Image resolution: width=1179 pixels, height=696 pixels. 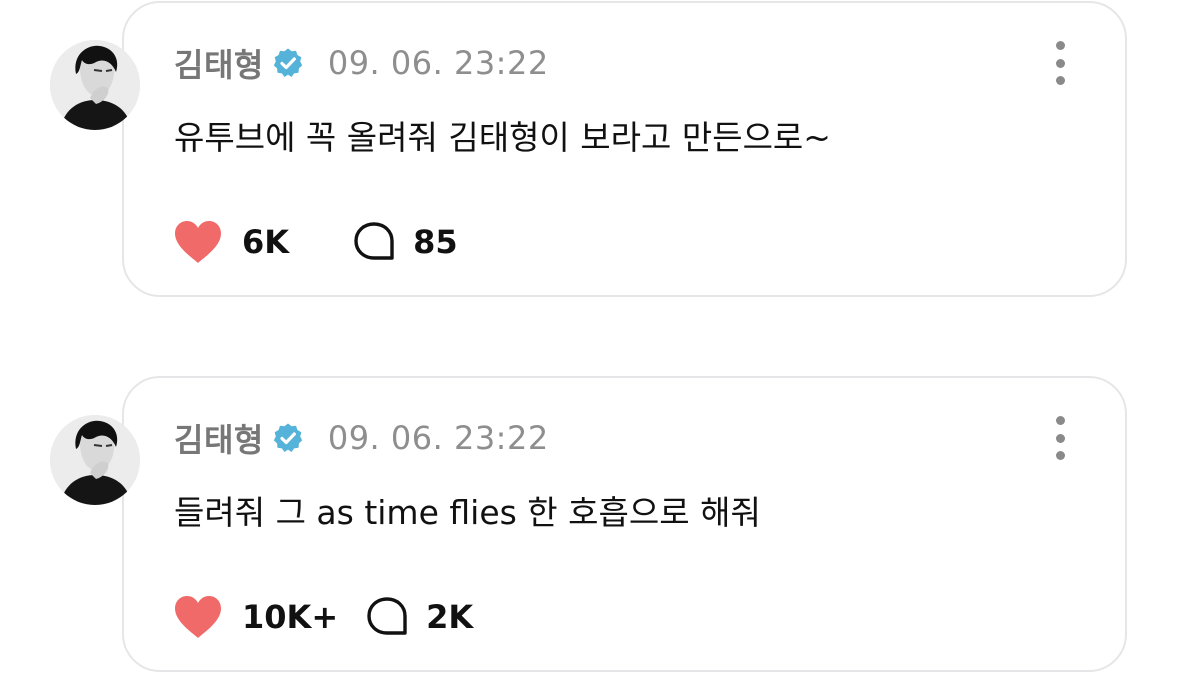 What do you see at coordinates (230, 242) in the screenshot?
I see `like-button: 6K` at bounding box center [230, 242].